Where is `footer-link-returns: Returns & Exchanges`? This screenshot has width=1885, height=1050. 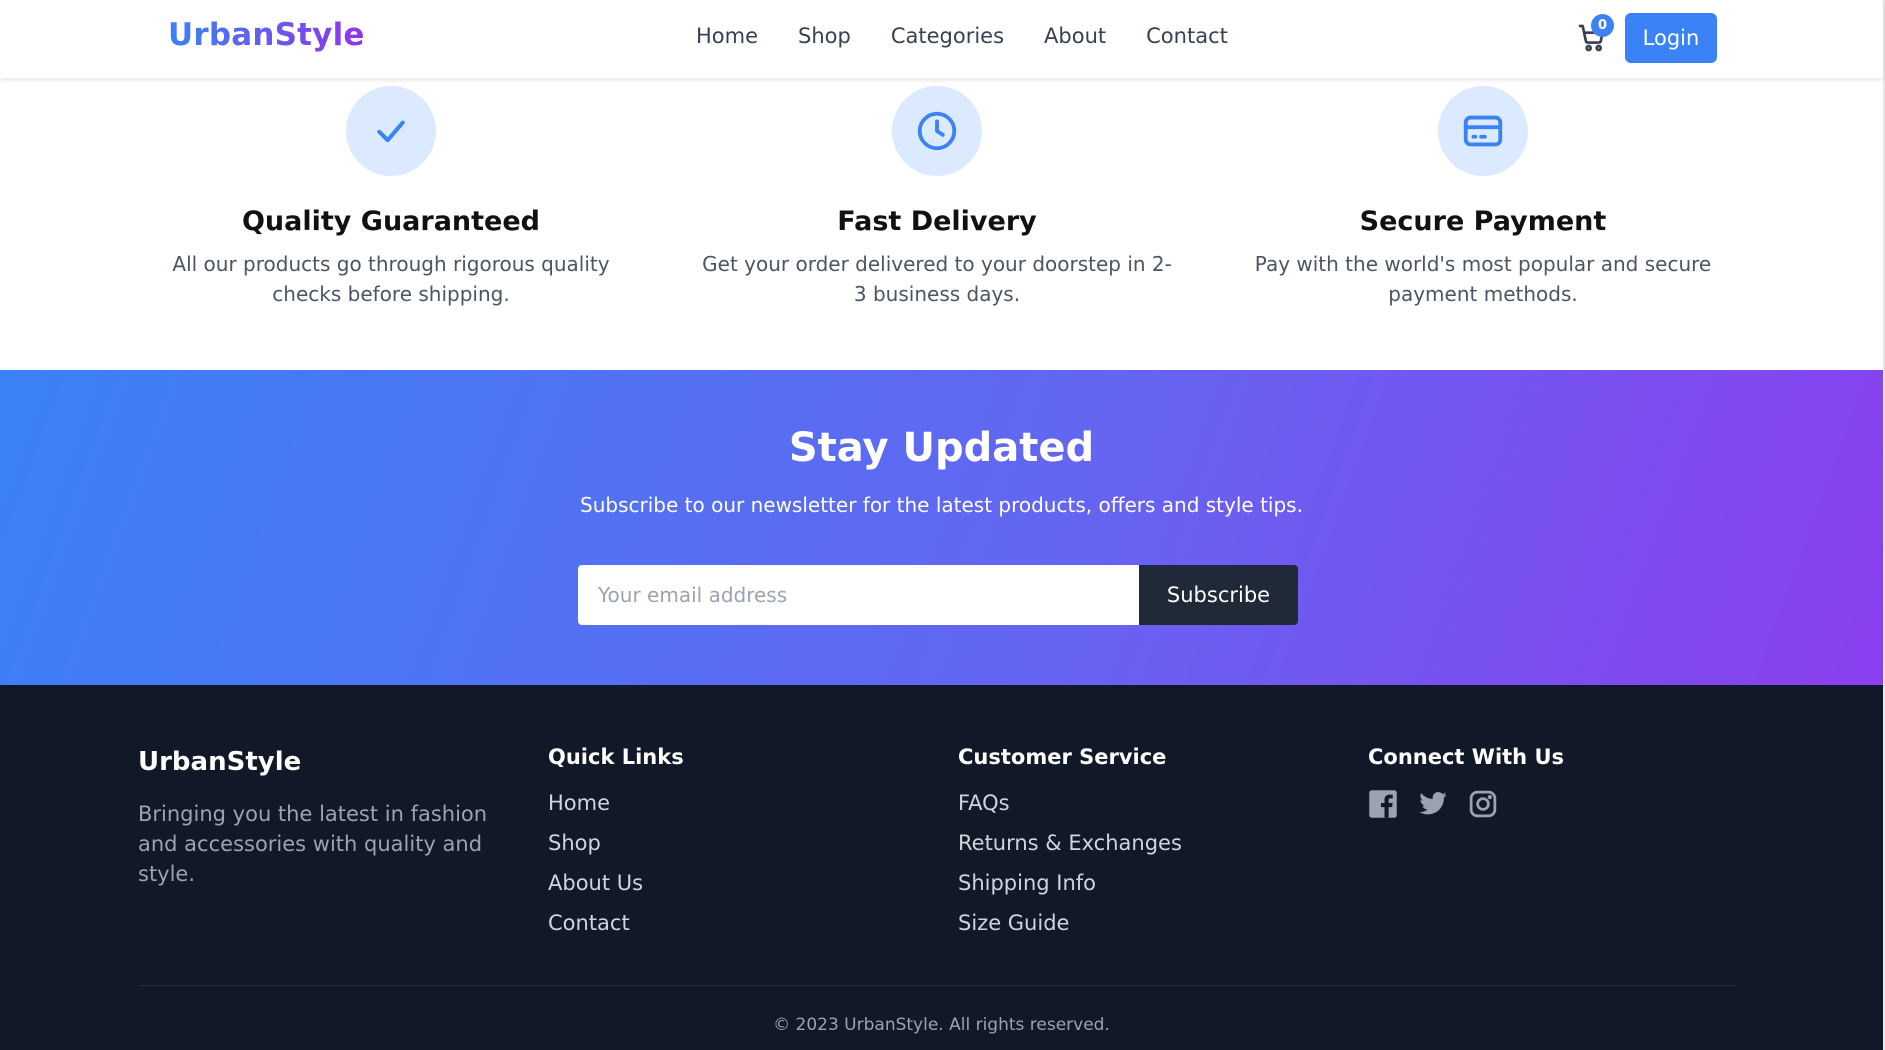
footer-link-returns: Returns & Exchanges is located at coordinates (1070, 843).